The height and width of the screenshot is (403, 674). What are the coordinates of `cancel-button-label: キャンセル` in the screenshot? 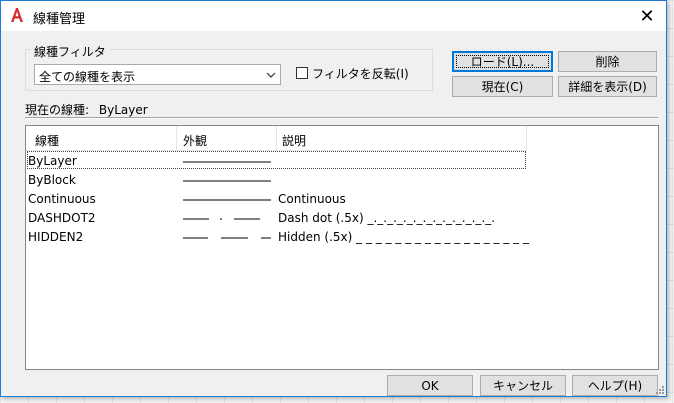 It's located at (522, 386).